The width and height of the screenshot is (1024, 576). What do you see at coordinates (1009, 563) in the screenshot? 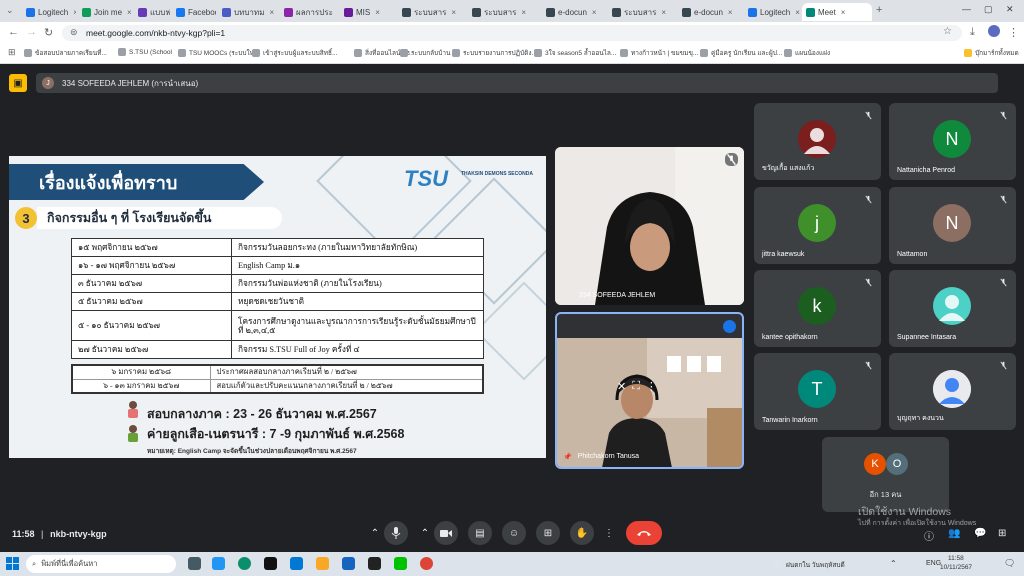
I see `notification-icon: 🗨` at bounding box center [1009, 563].